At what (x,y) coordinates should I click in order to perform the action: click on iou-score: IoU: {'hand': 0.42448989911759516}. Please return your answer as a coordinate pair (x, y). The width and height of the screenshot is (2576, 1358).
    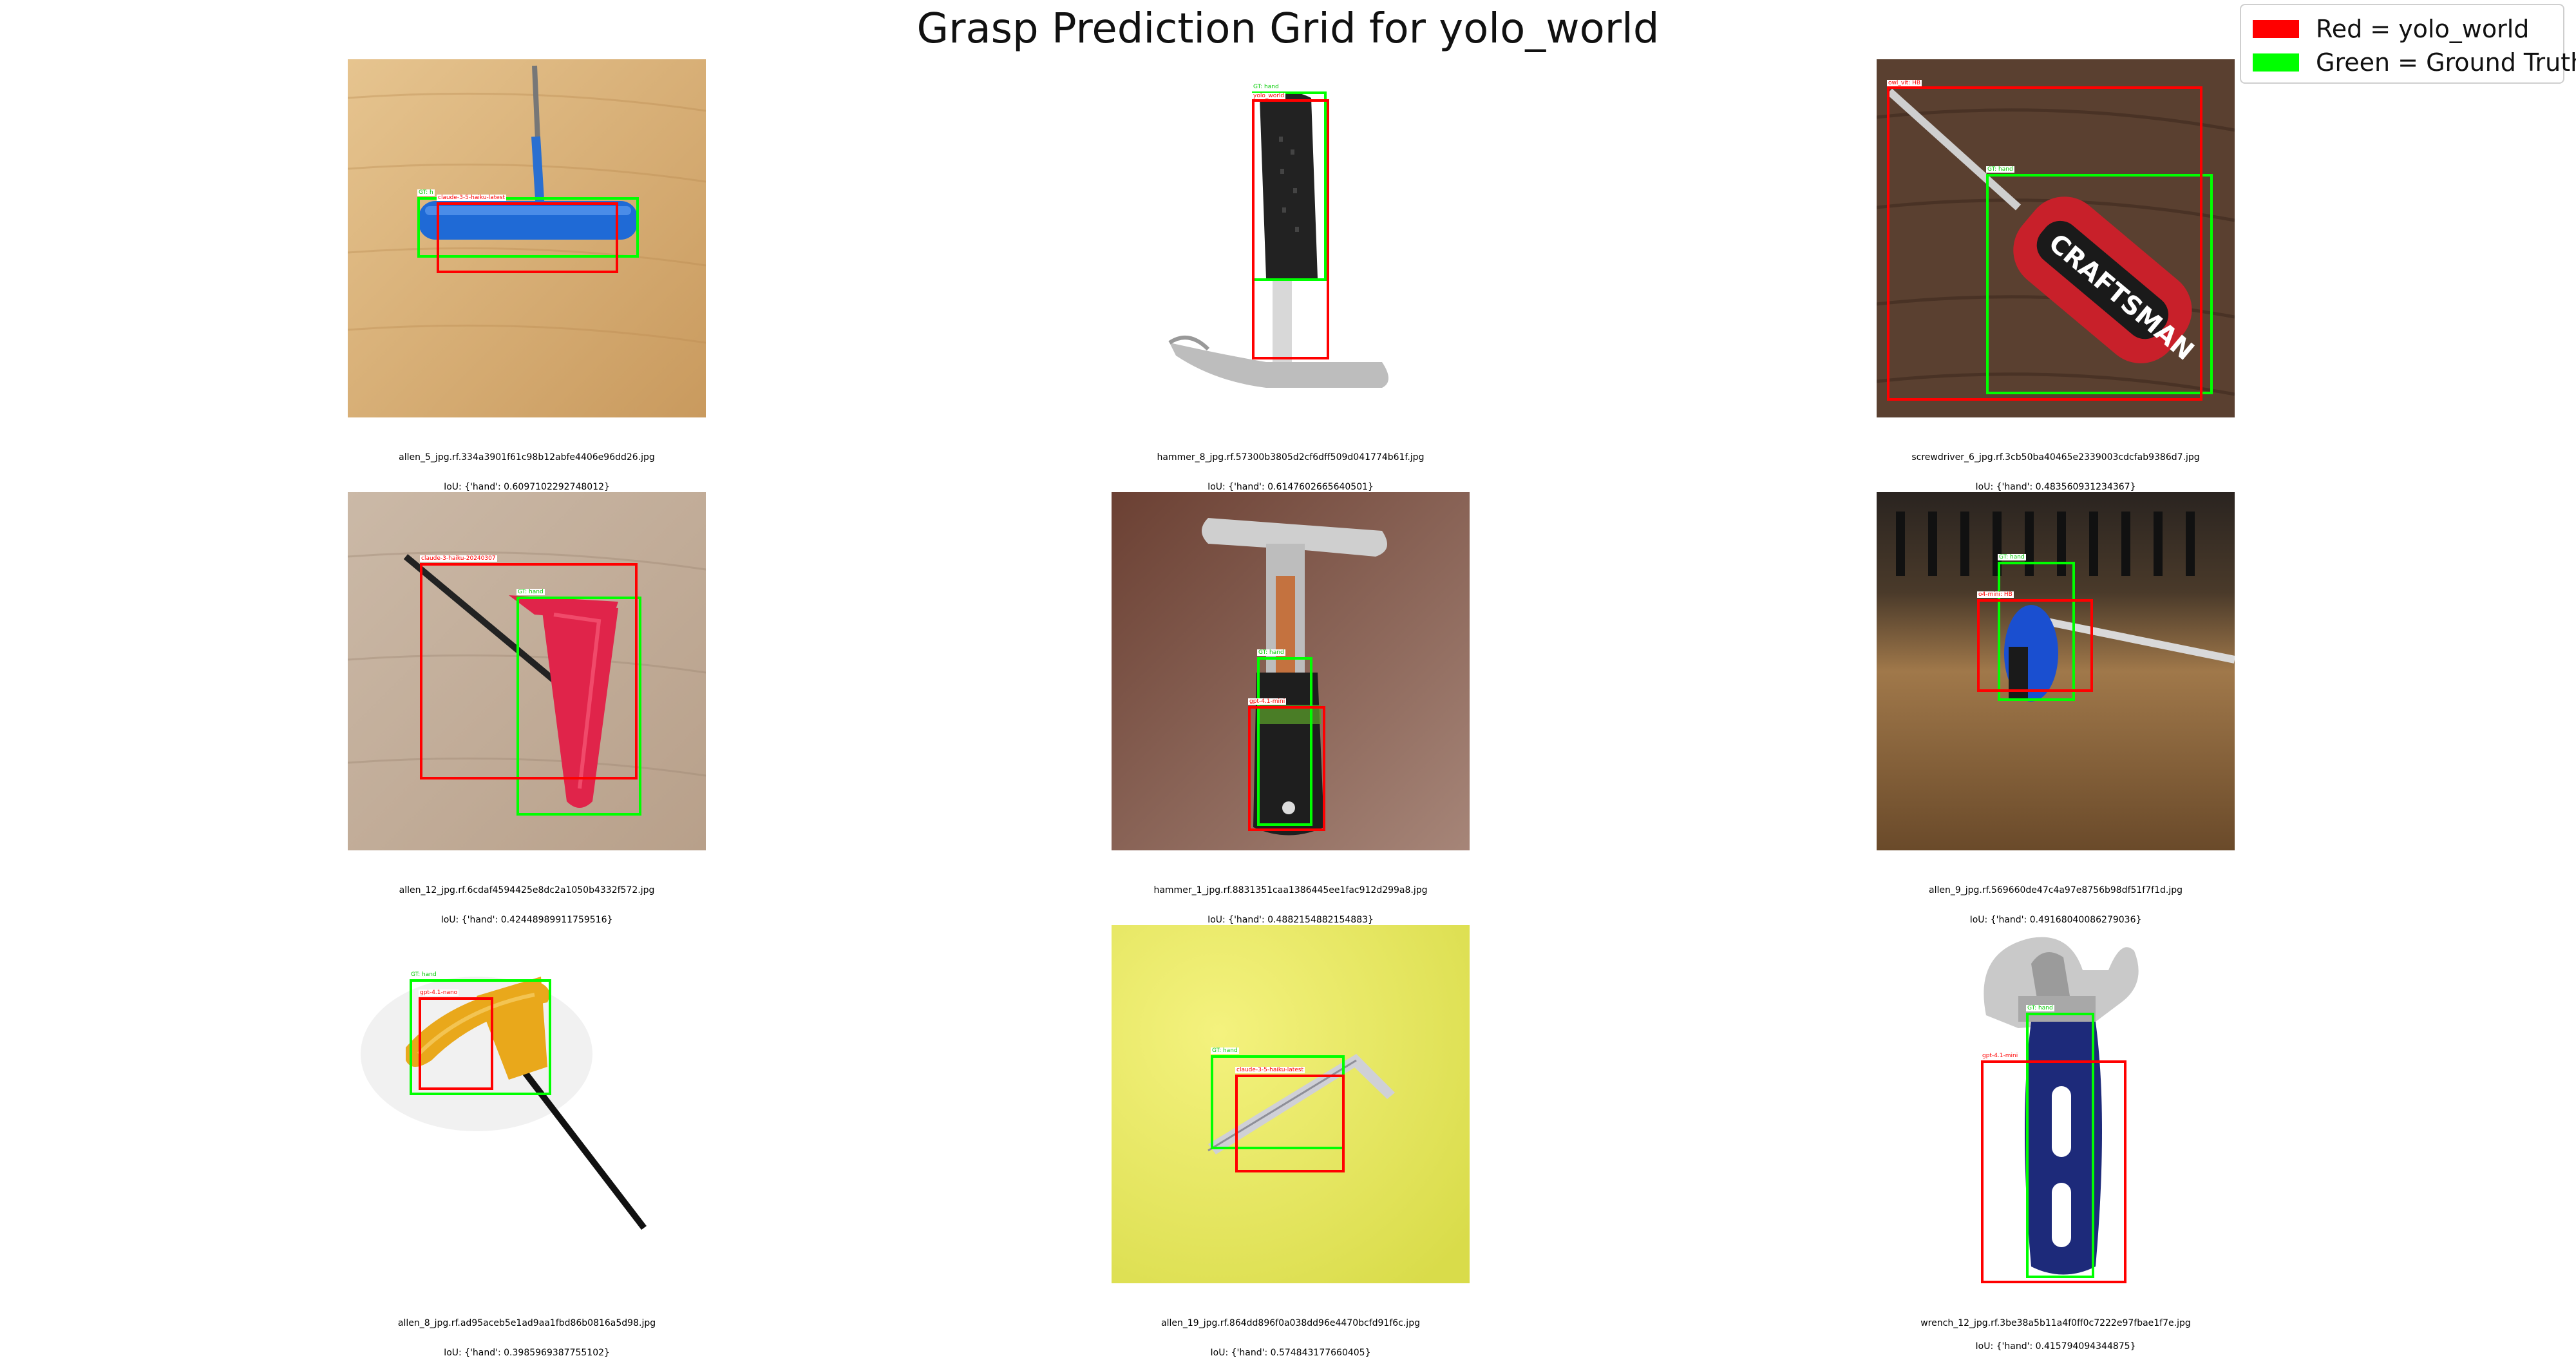
    Looking at the image, I should click on (526, 920).